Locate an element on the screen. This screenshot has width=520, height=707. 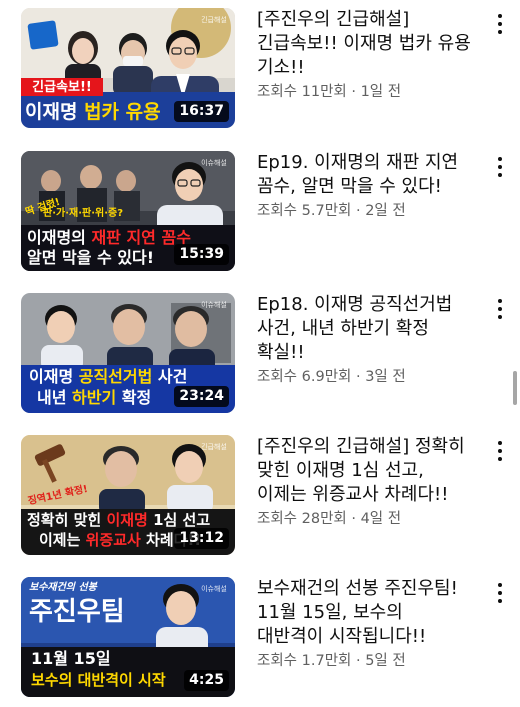
thumbnail-caption: 11월 15일 is located at coordinates (71, 658).